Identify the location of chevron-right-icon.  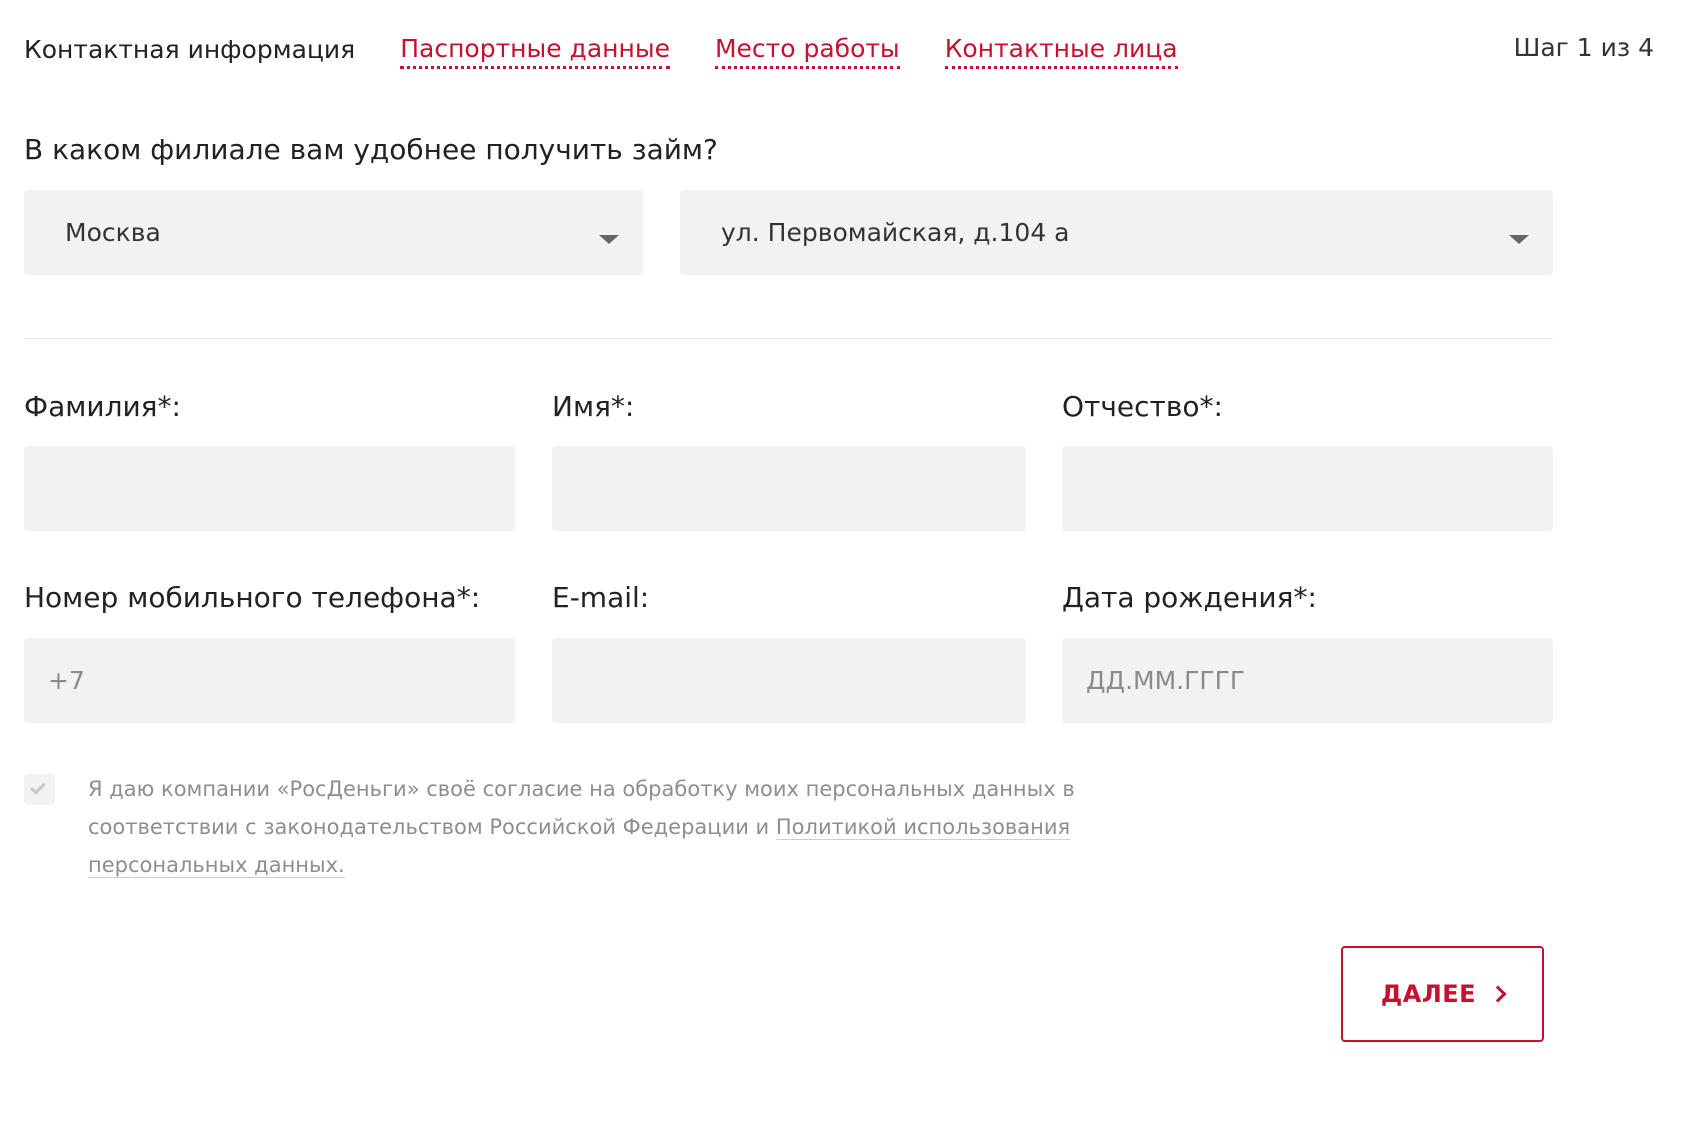
(1498, 994).